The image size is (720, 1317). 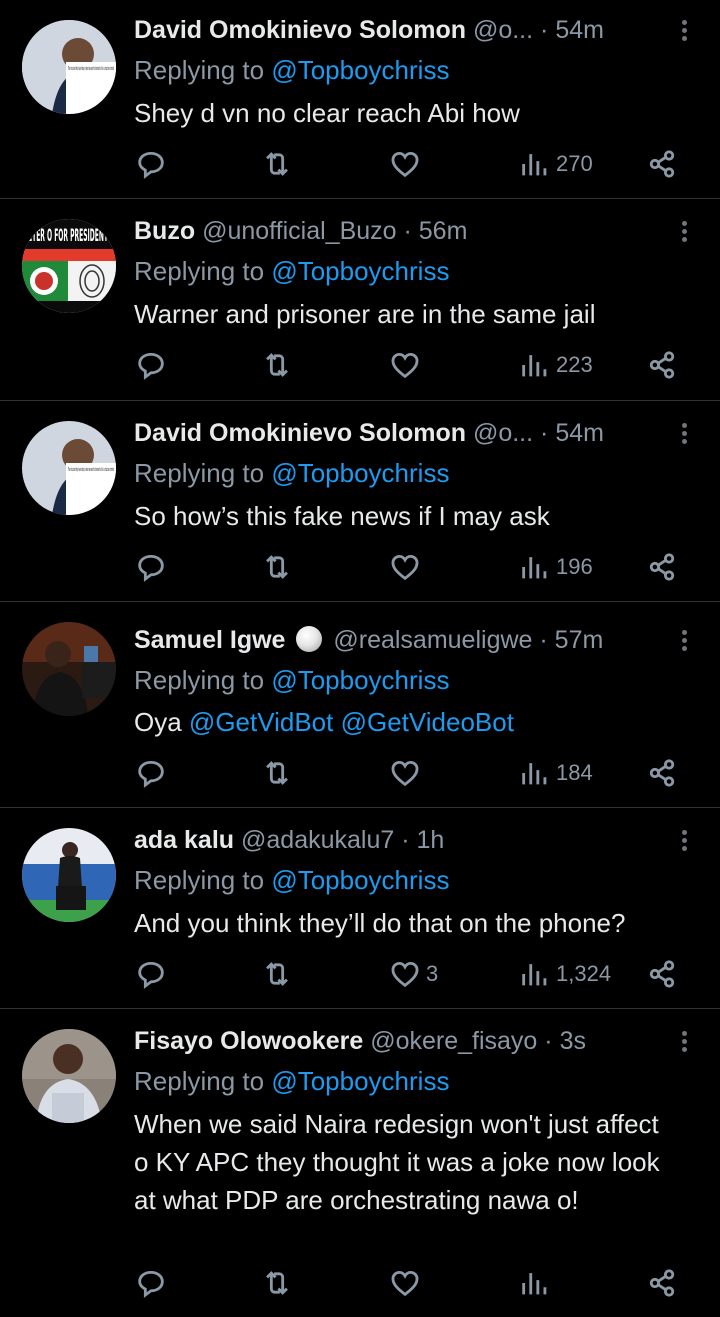 What do you see at coordinates (574, 163) in the screenshot?
I see `views-count: 270` at bounding box center [574, 163].